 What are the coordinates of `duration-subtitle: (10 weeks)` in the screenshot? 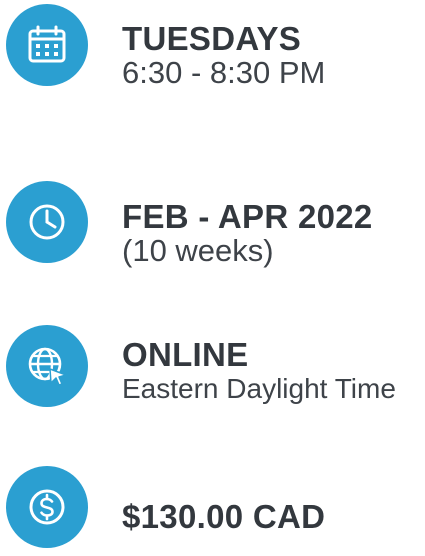 It's located at (198, 250).